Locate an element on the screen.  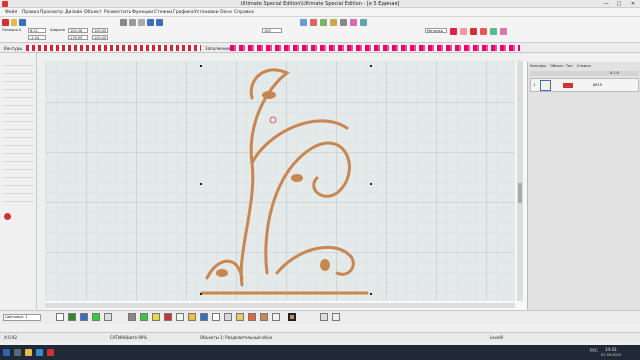
color-selector: Цветовые: 1 is located at coordinates (22, 317).